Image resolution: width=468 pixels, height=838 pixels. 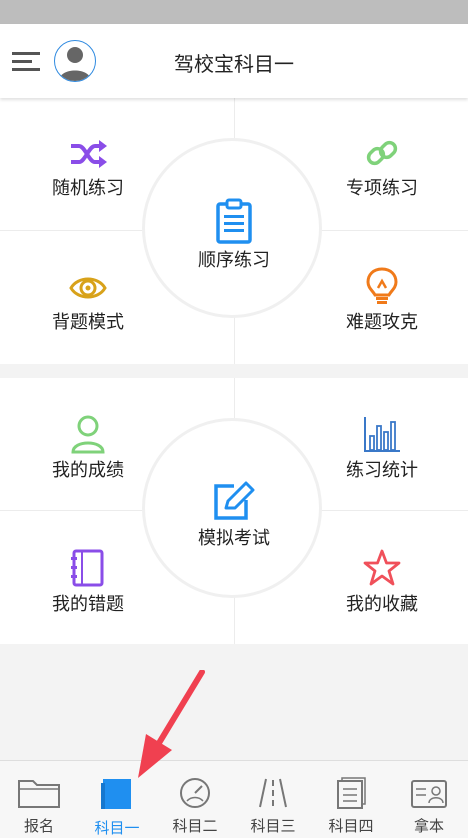 What do you see at coordinates (382, 153) in the screenshot?
I see `link-icon` at bounding box center [382, 153].